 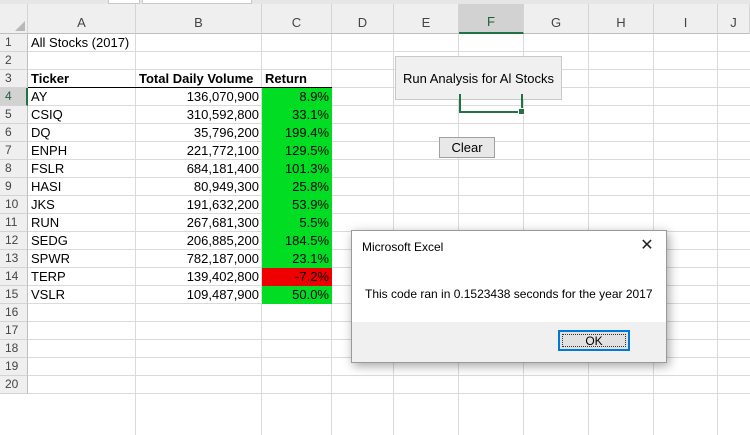 What do you see at coordinates (82, 259) in the screenshot?
I see `ticker-cell: SPWR` at bounding box center [82, 259].